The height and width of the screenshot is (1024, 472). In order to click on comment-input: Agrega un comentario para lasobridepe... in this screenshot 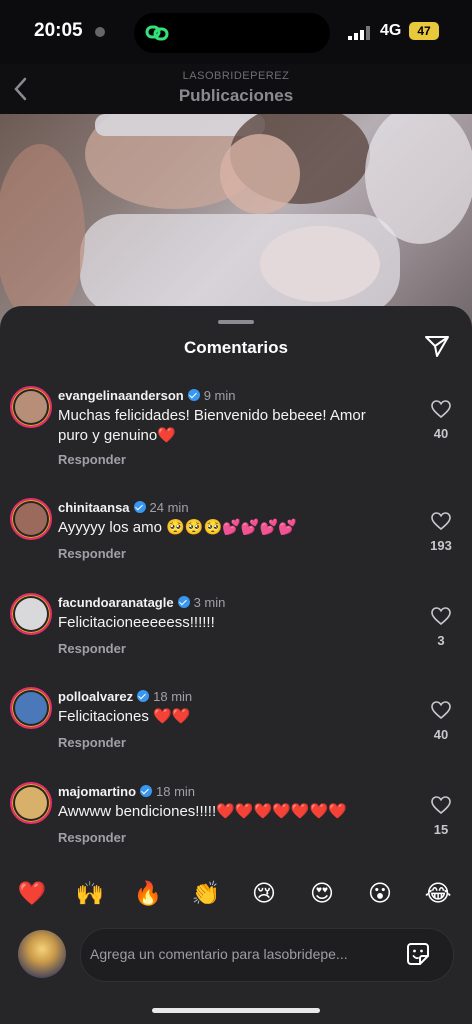, I will do `click(267, 955)`.